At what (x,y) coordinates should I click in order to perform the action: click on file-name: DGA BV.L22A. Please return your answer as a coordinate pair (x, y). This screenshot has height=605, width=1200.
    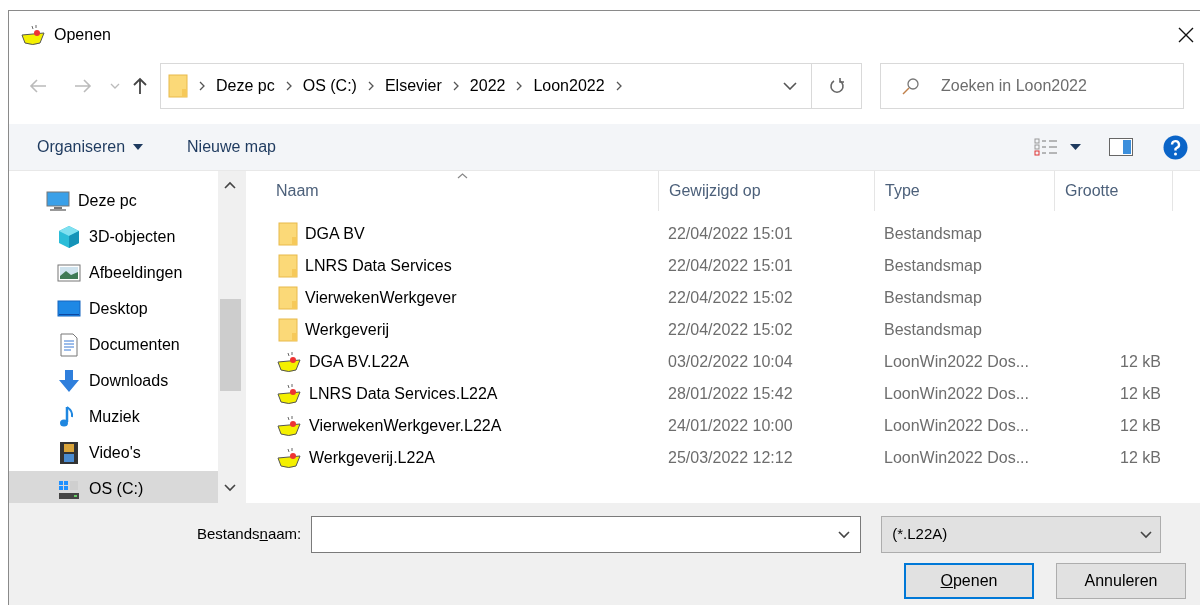
    Looking at the image, I should click on (359, 362).